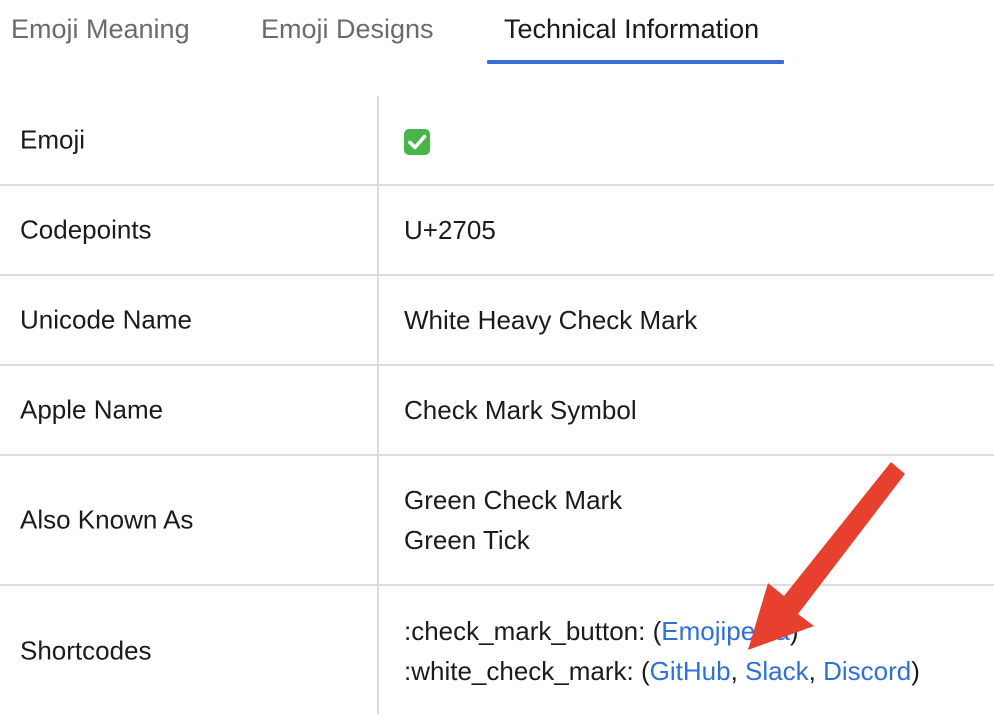 Image resolution: width=994 pixels, height=716 pixels. What do you see at coordinates (777, 671) in the screenshot?
I see `slack-link: Slack` at bounding box center [777, 671].